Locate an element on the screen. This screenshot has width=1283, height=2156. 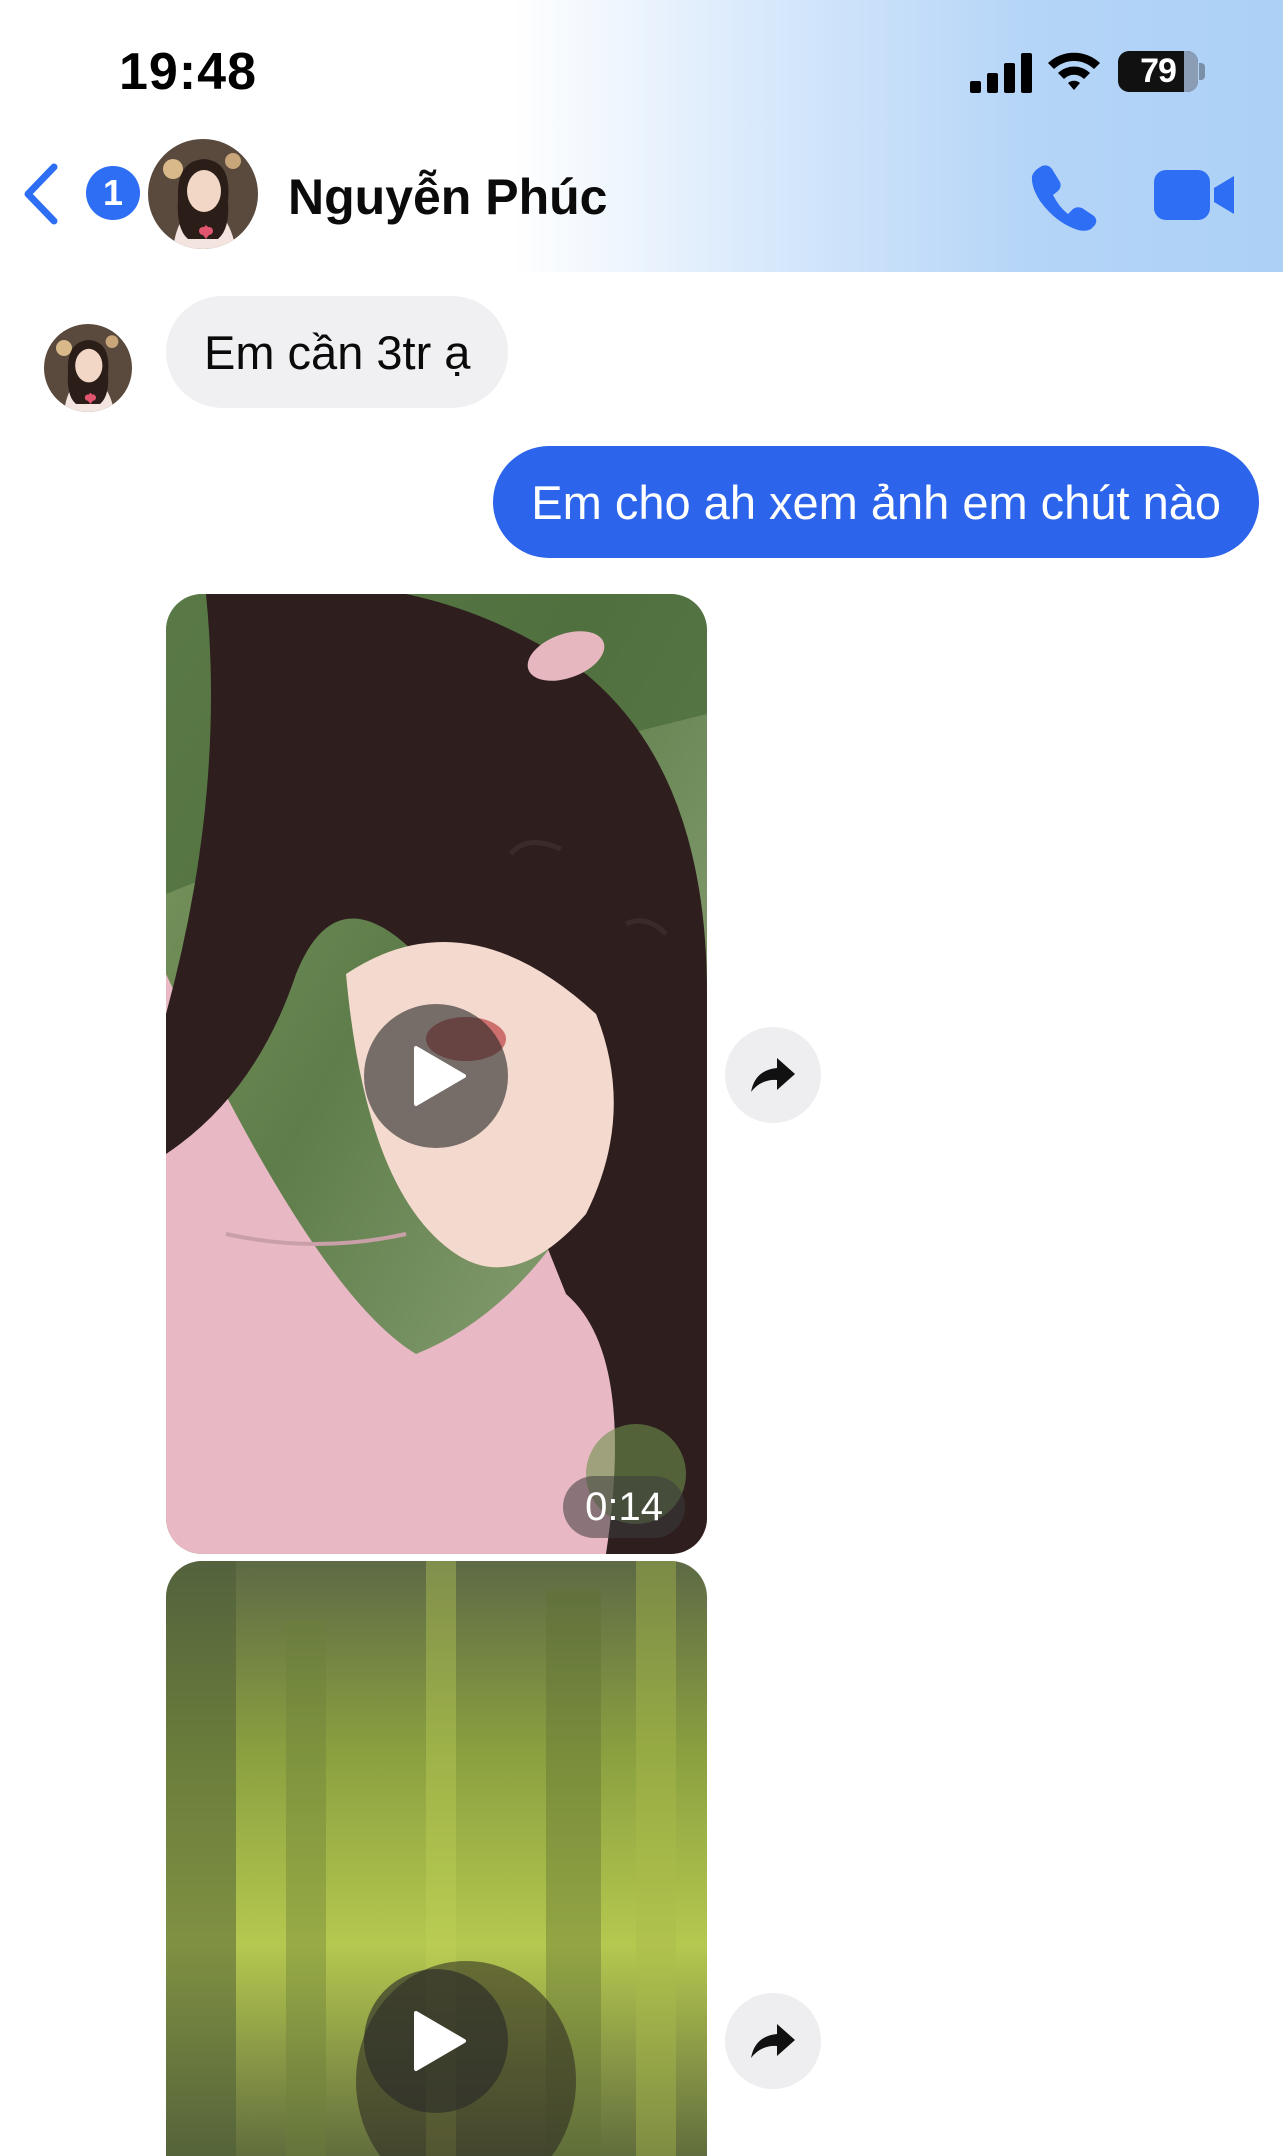
video-duration: 0:14 is located at coordinates (624, 1507).